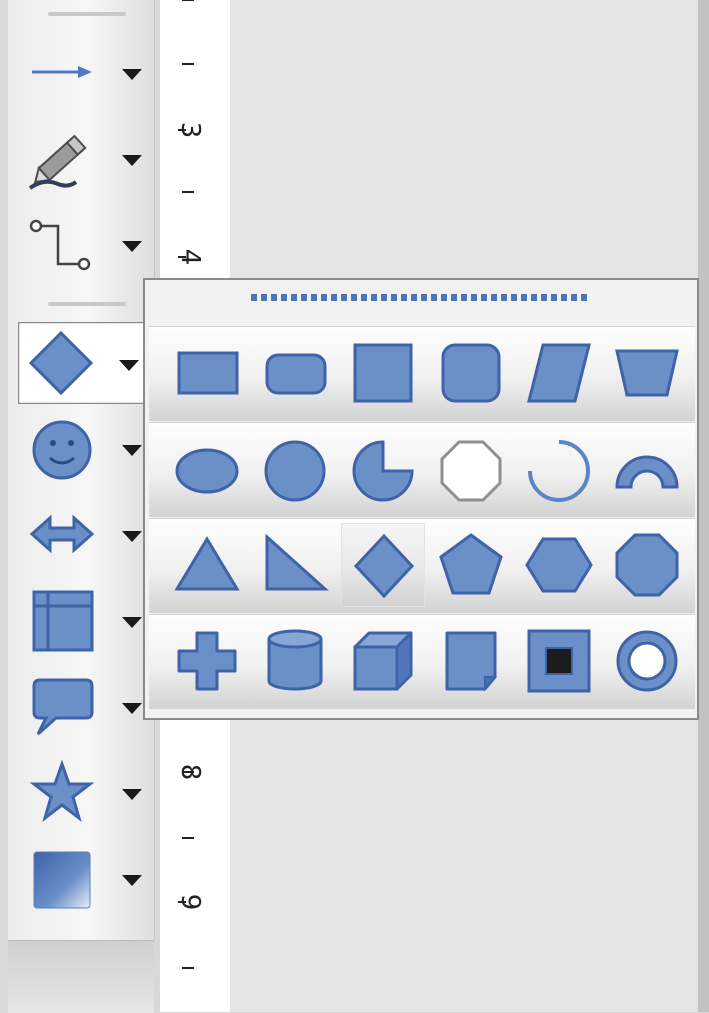 The width and height of the screenshot is (709, 1013). Describe the element at coordinates (383, 565) in the screenshot. I see `diamond-shape-icon` at that location.